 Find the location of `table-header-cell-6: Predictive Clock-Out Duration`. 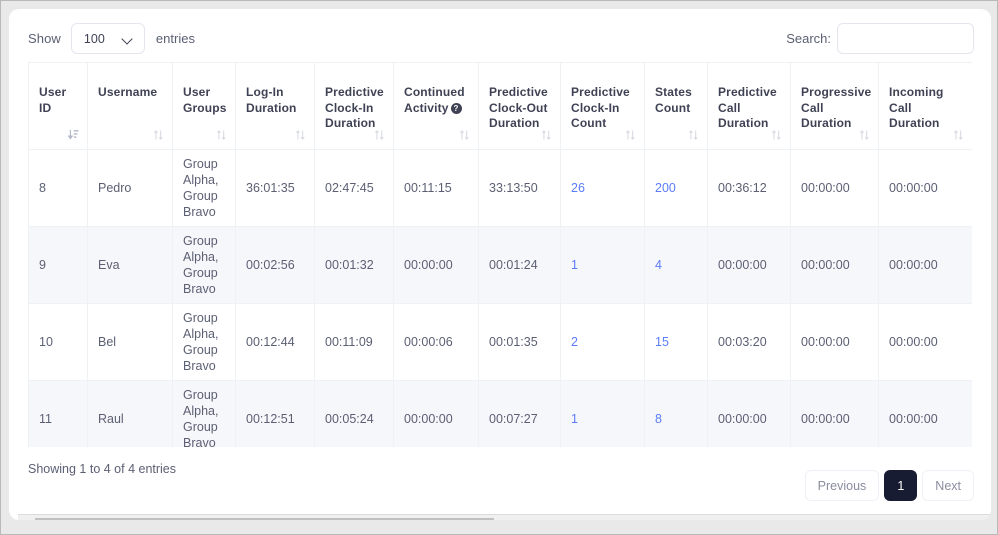

table-header-cell-6: Predictive Clock-Out Duration is located at coordinates (519, 106).